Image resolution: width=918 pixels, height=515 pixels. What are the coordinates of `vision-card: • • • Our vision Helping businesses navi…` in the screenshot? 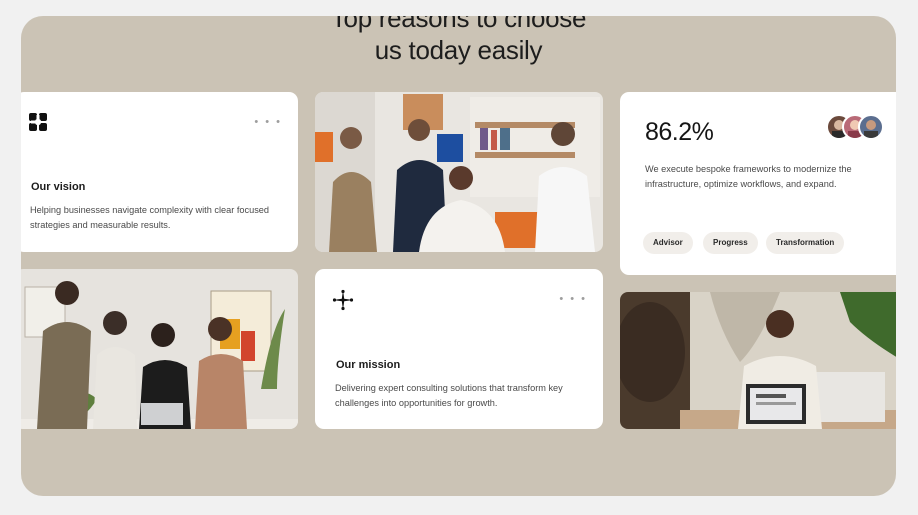 It's located at (159, 172).